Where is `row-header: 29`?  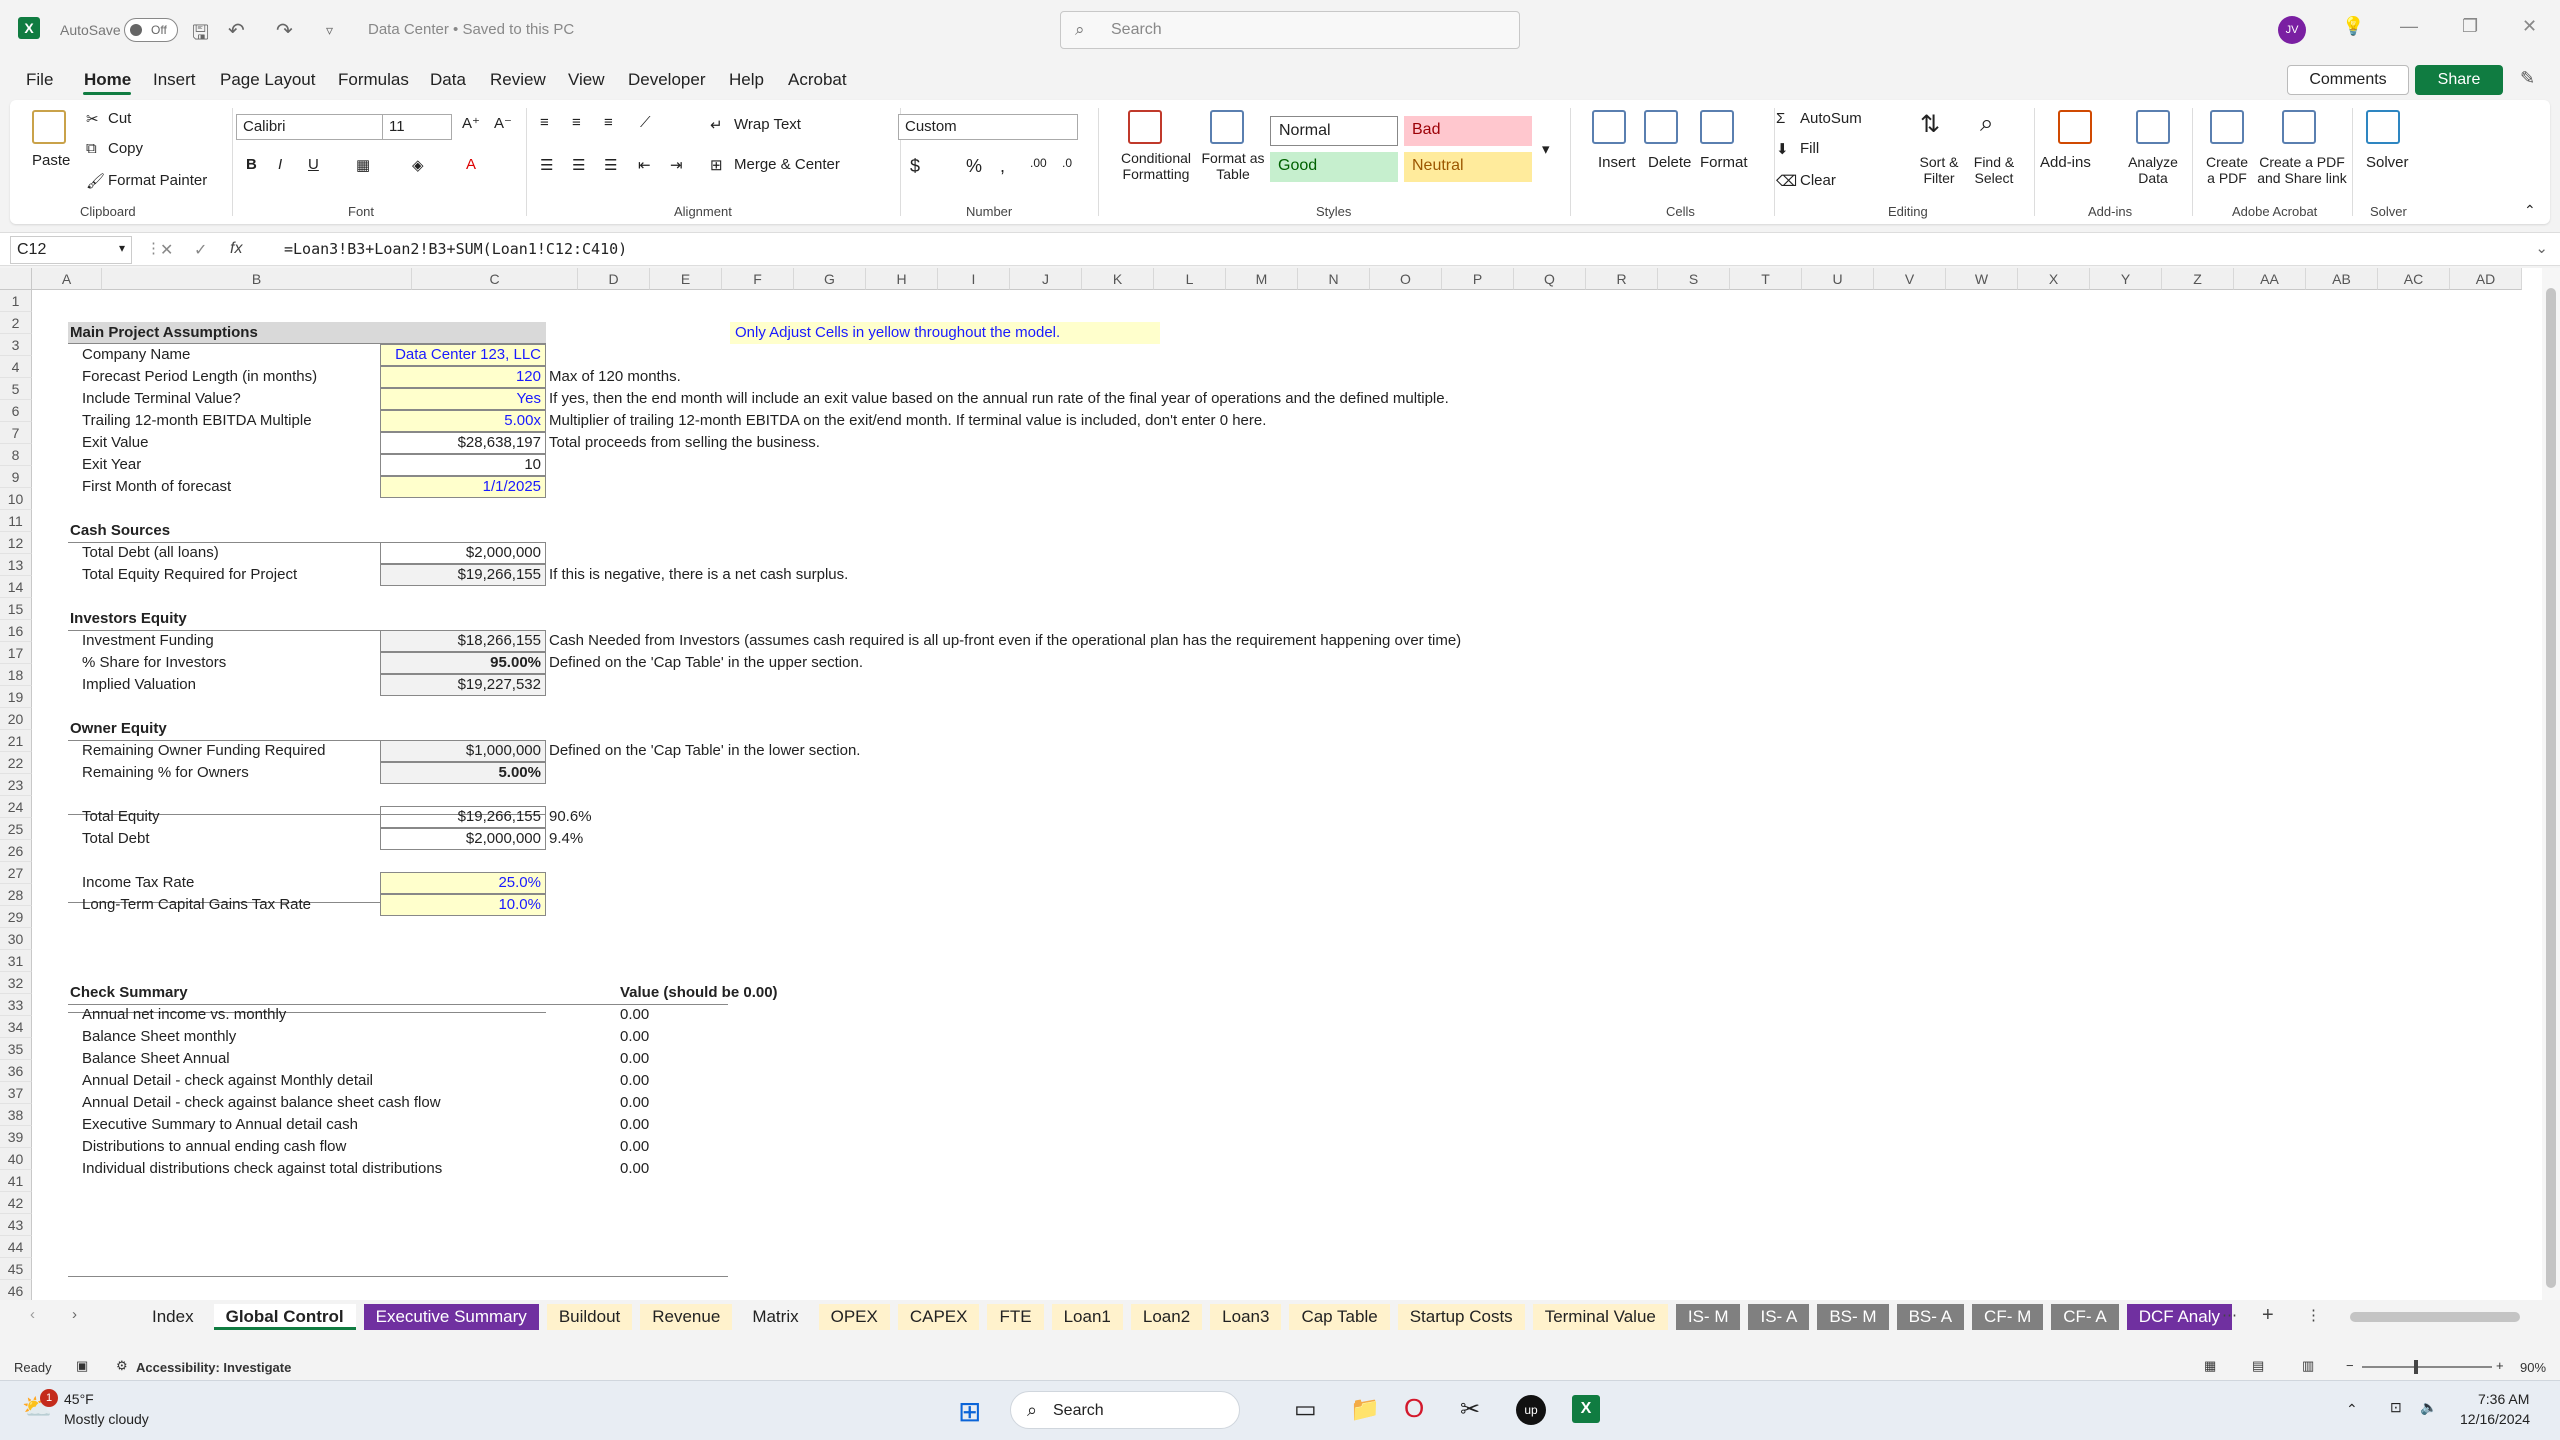
row-header: 29 is located at coordinates (16, 917).